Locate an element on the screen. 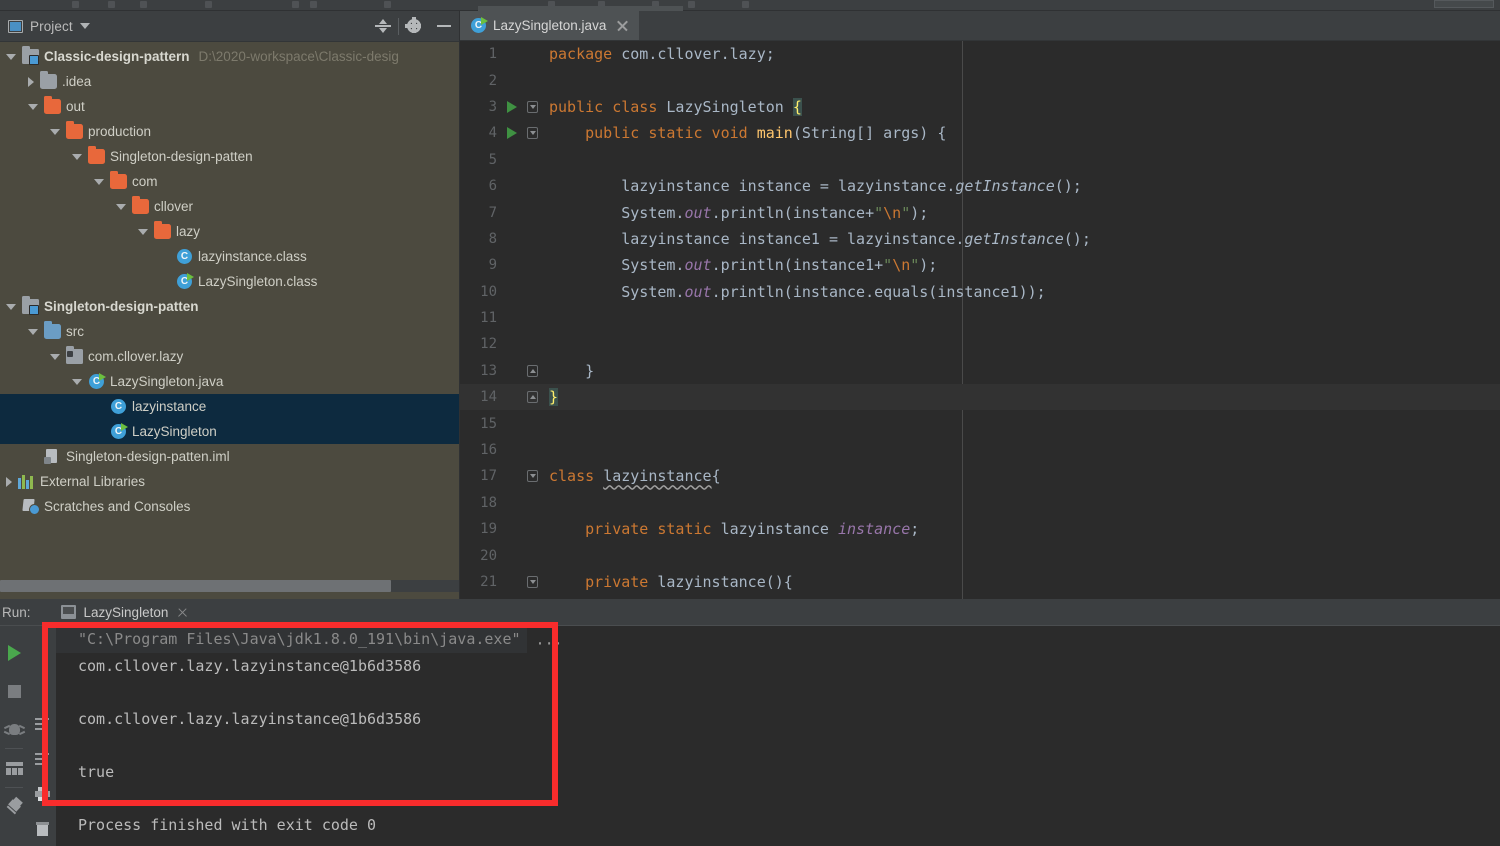 This screenshot has width=1500, height=846. clear-all-button is located at coordinates (42, 828).